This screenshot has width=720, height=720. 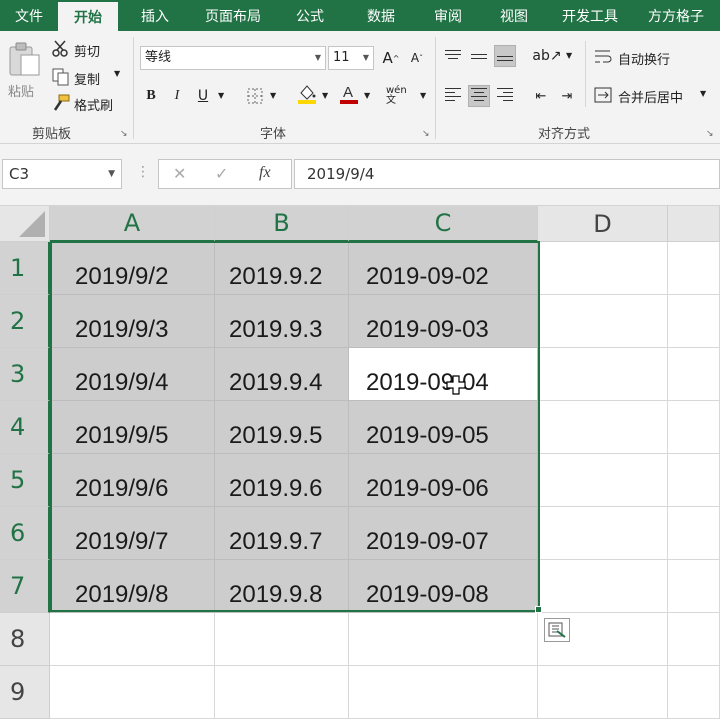 What do you see at coordinates (443, 224) in the screenshot?
I see `column-header-c: C` at bounding box center [443, 224].